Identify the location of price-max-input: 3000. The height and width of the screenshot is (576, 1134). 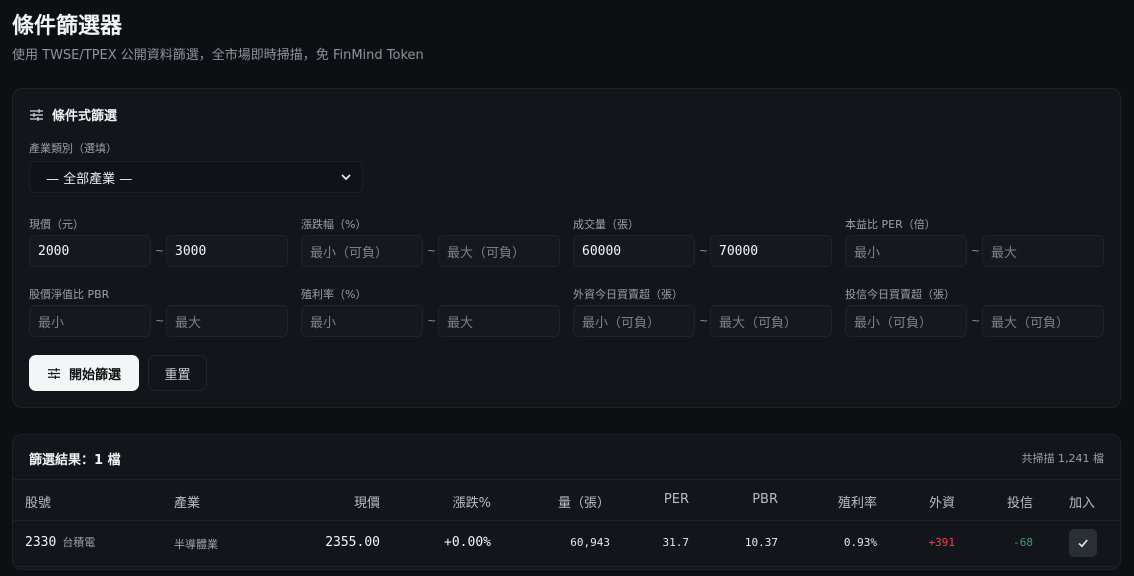
(227, 251).